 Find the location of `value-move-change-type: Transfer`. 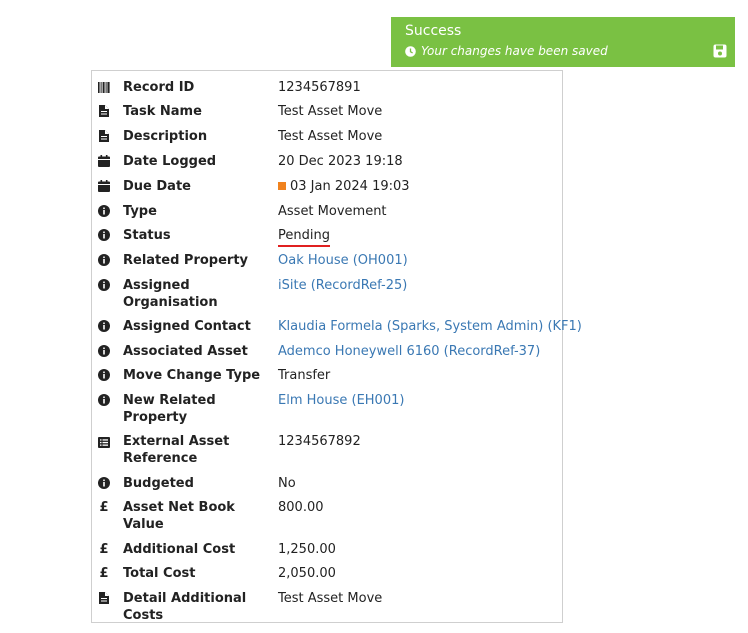

value-move-change-type: Transfer is located at coordinates (304, 375).